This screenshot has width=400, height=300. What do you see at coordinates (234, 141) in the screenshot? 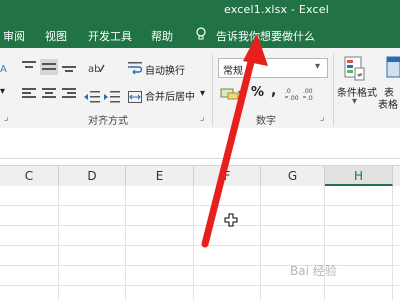
I see `annotation-arrow-icon` at bounding box center [234, 141].